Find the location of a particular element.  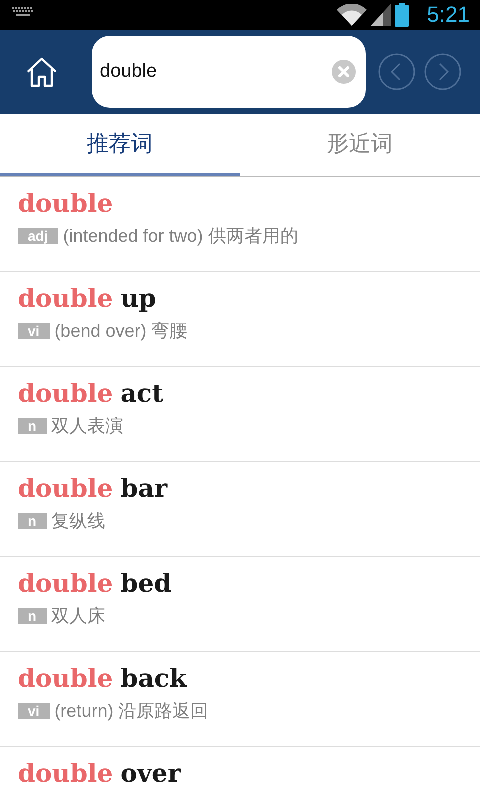

headword: double back is located at coordinates (102, 678).